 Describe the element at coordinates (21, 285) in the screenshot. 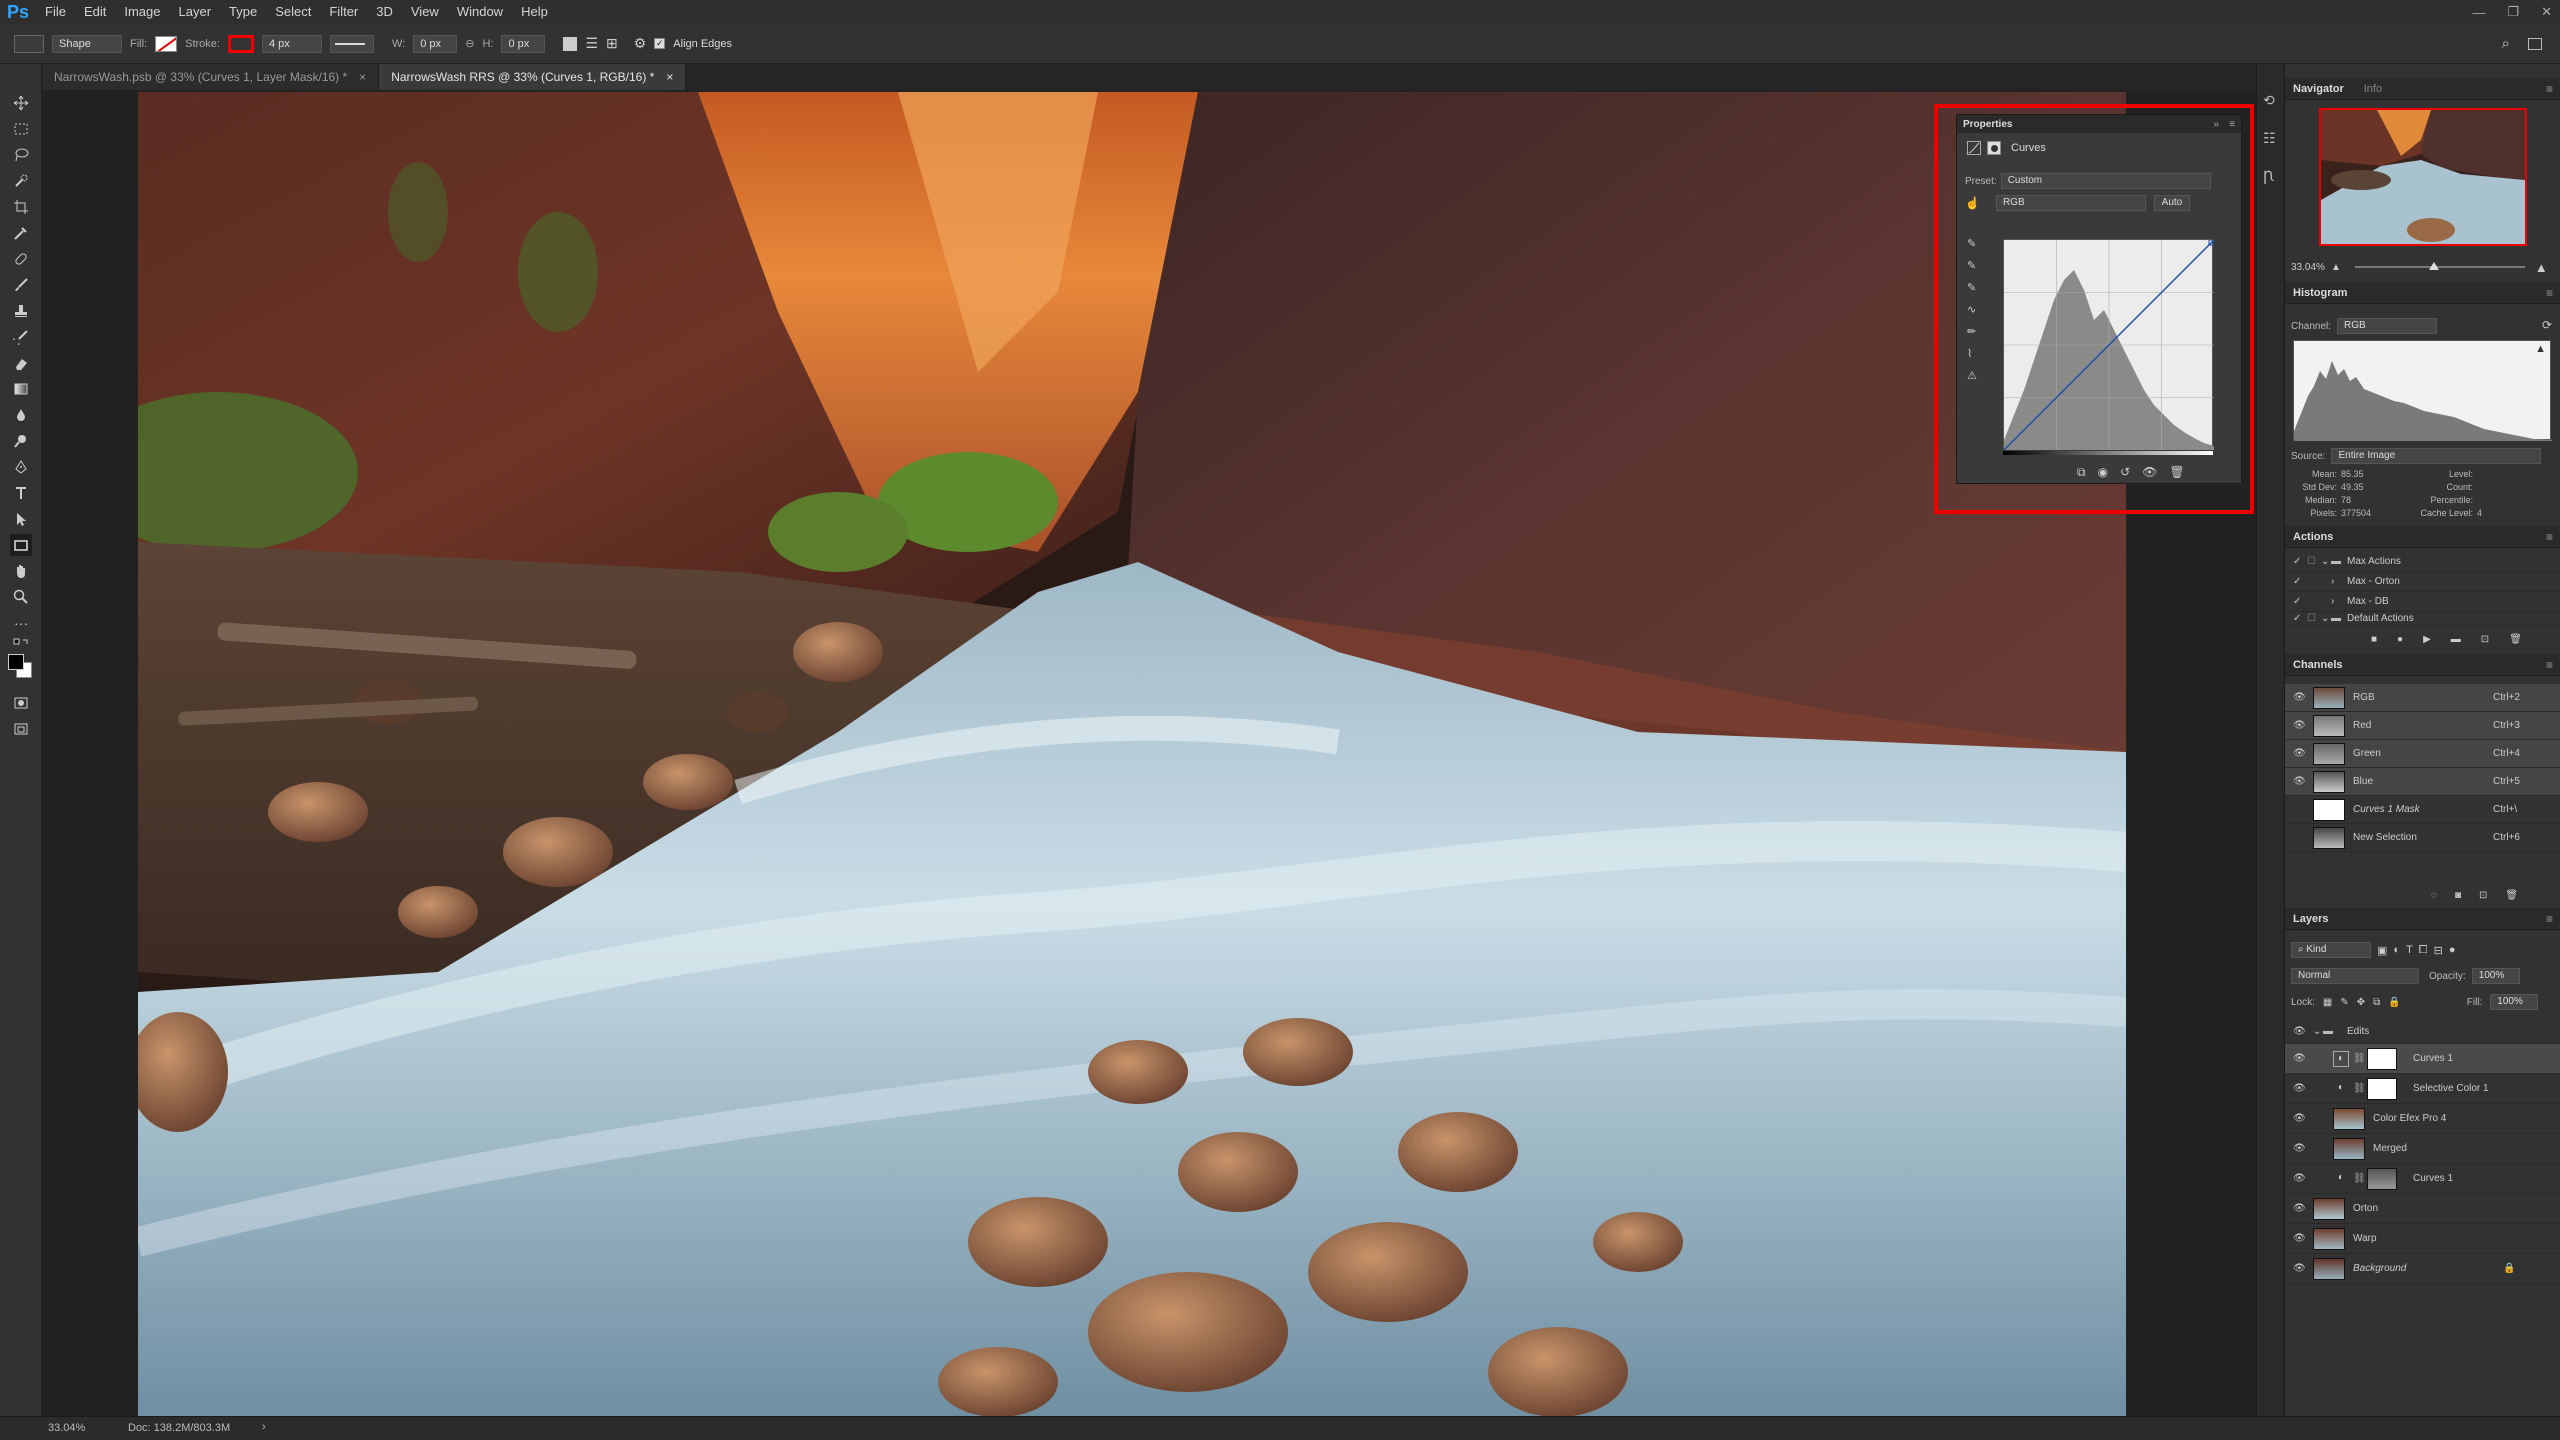

I see `brush-tool-icon` at that location.